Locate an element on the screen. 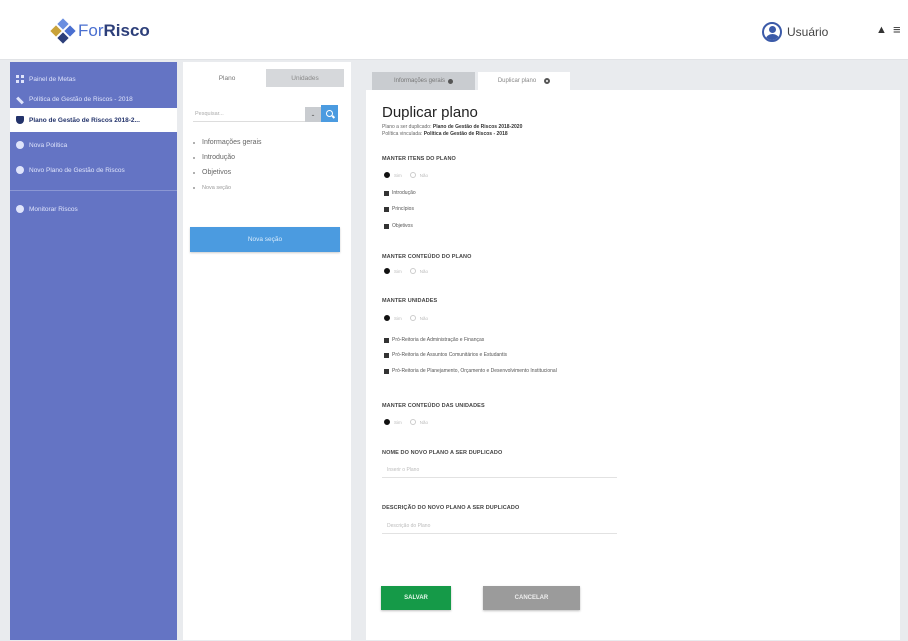  gear-icon is located at coordinates (547, 81).